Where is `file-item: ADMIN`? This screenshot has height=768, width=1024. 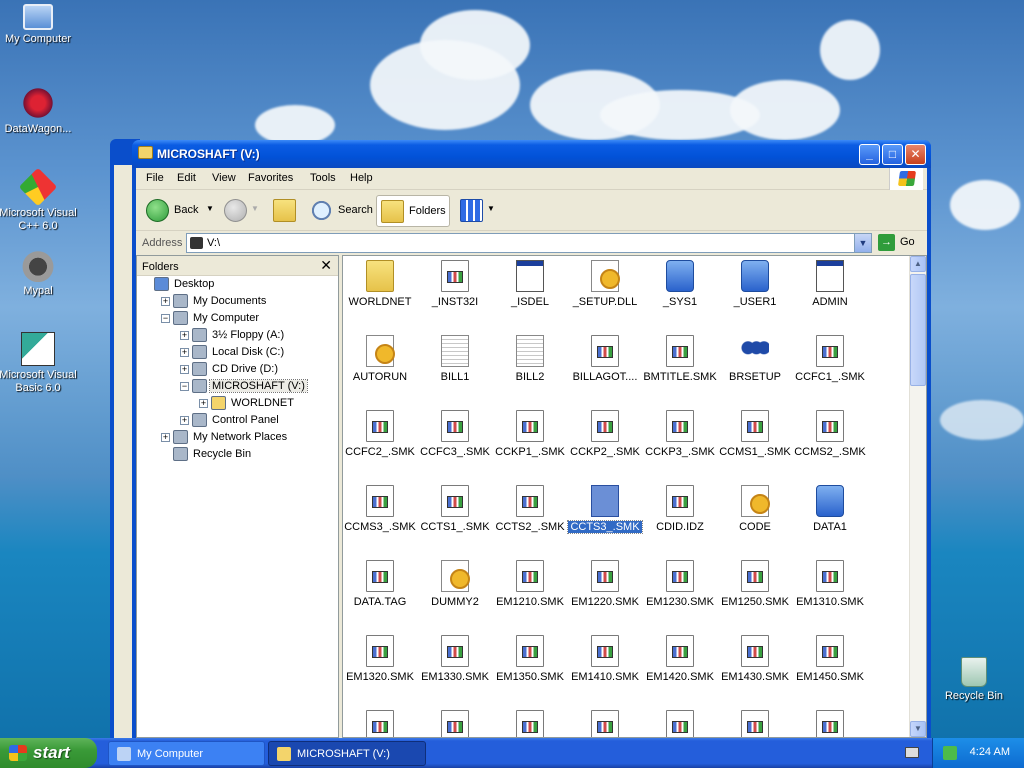
file-item: ADMIN is located at coordinates (830, 291).